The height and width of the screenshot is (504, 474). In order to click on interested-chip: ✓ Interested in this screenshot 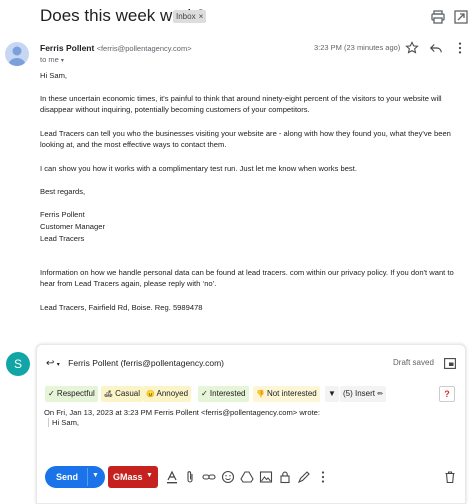, I will do `click(223, 394)`.